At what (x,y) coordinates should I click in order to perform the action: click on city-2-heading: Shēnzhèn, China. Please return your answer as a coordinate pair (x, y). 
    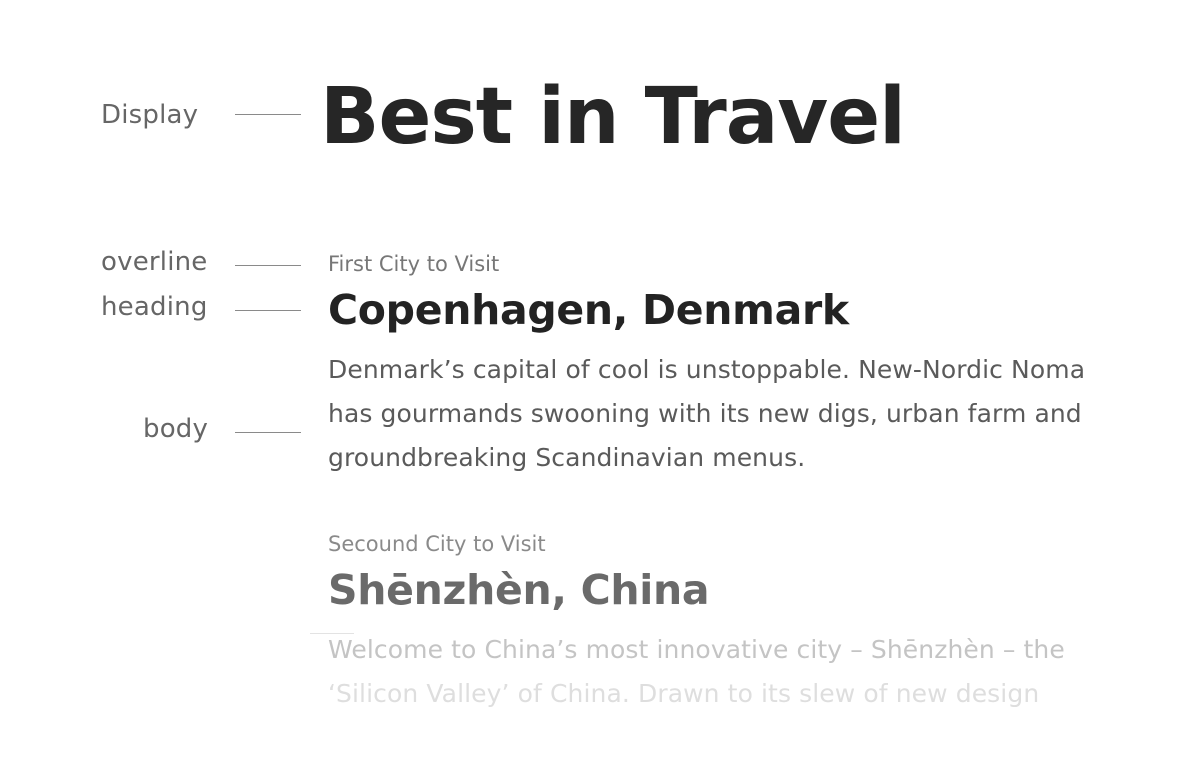
    Looking at the image, I should click on (519, 590).